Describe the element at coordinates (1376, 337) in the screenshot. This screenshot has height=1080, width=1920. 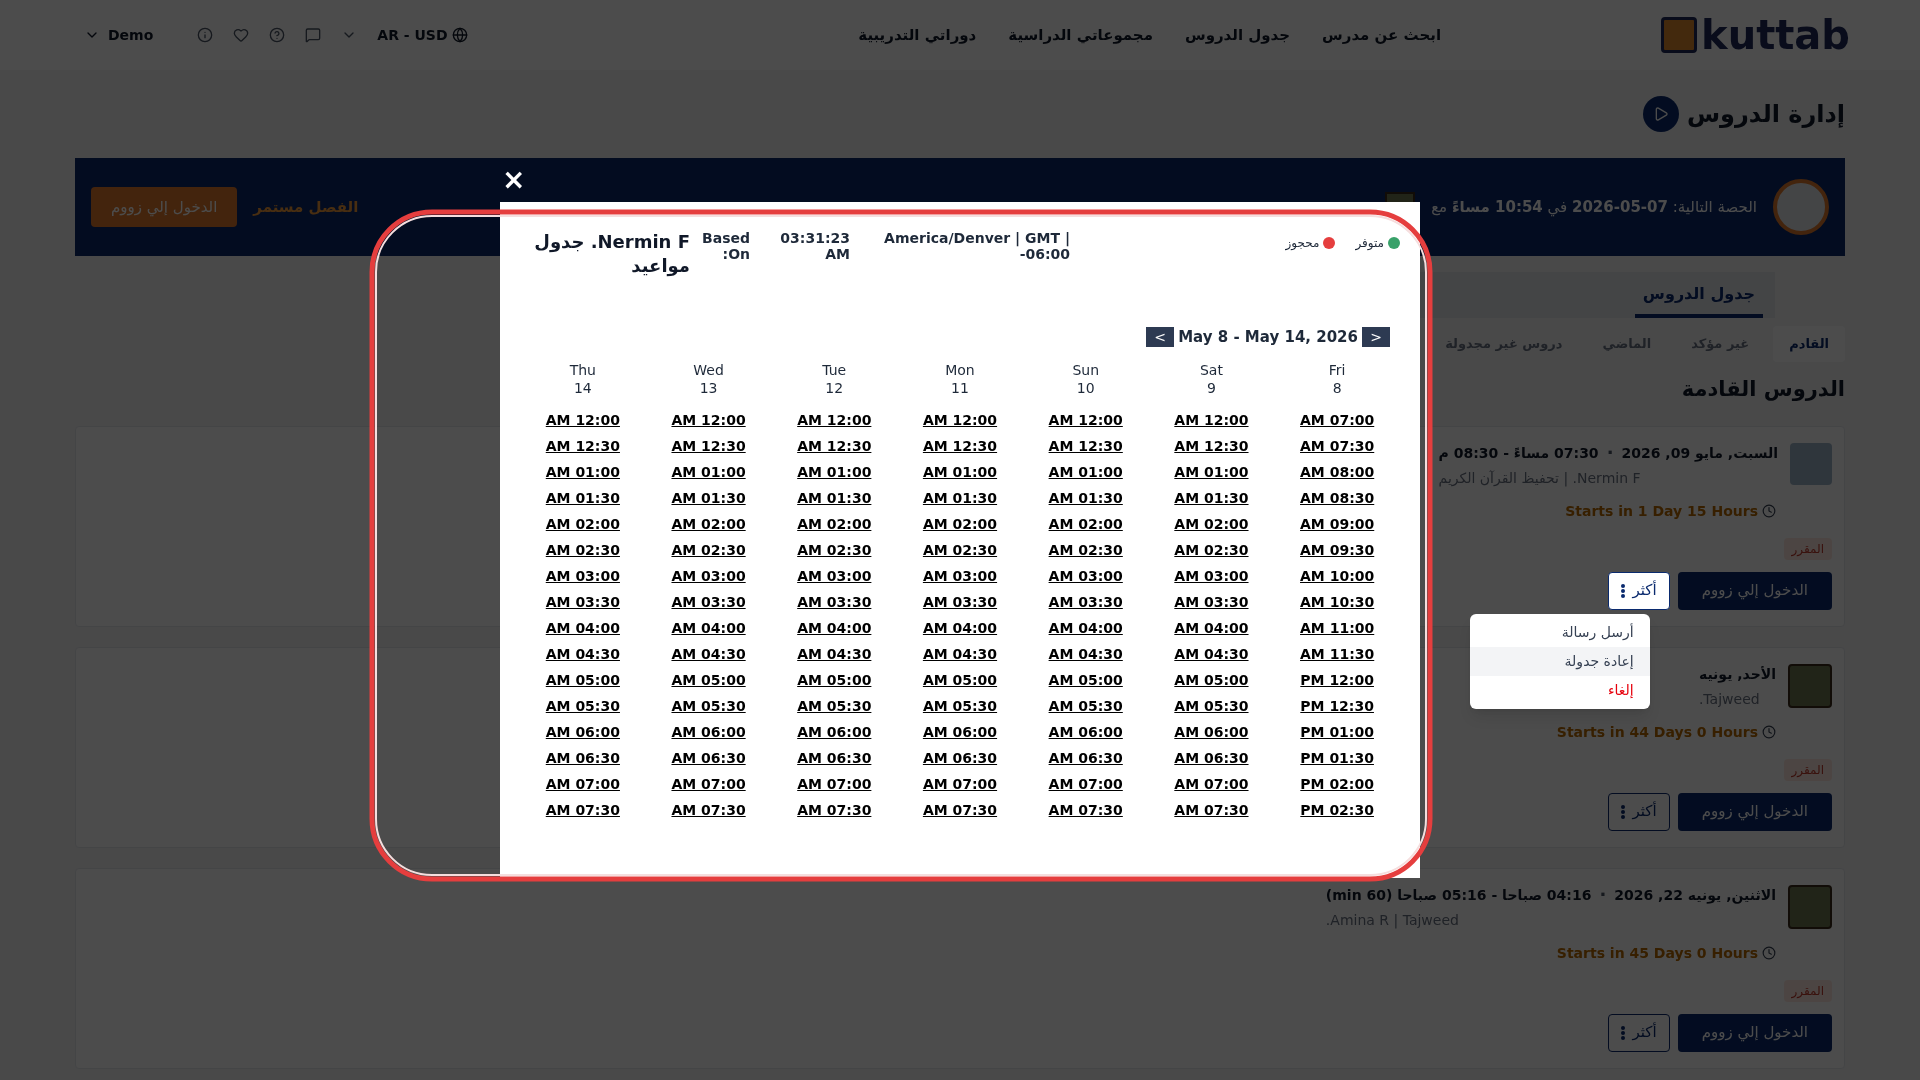
I see `next-week-button: >` at that location.